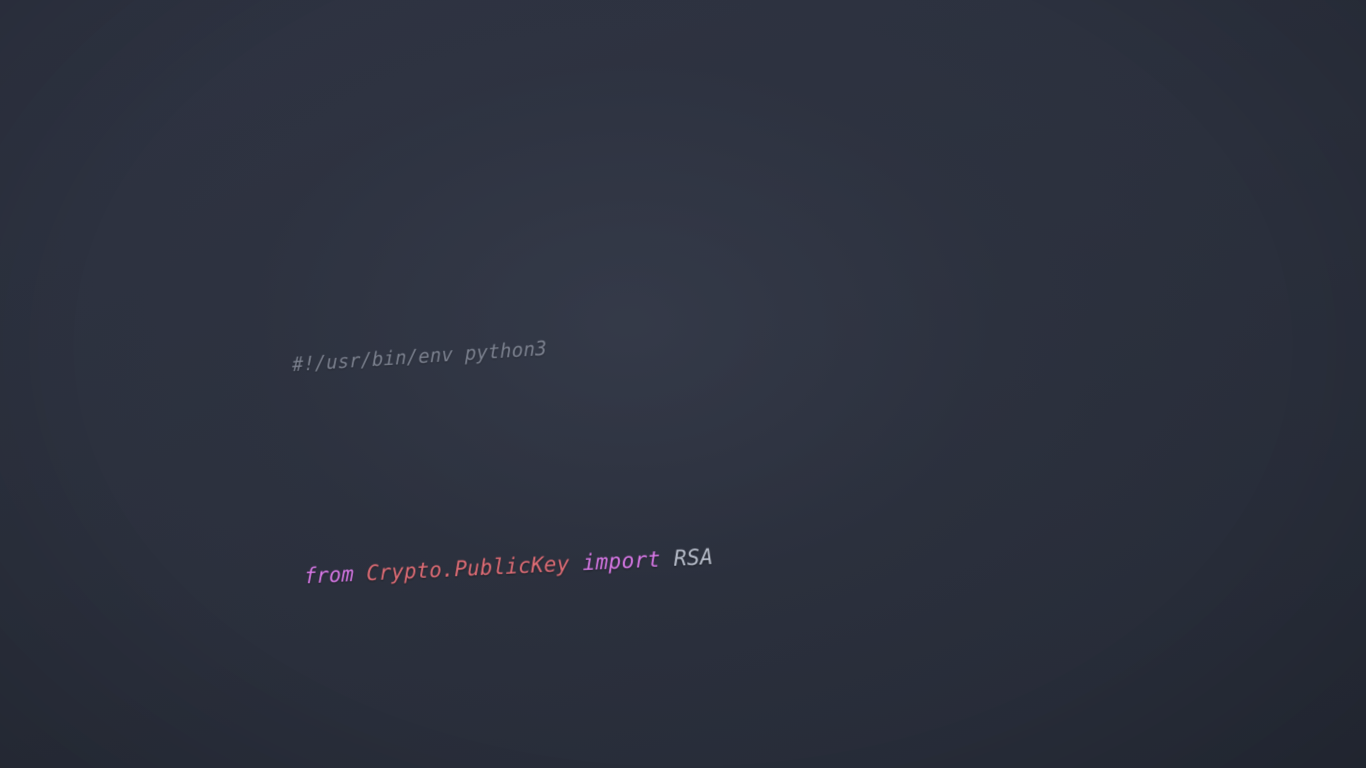 This screenshot has width=1366, height=768. What do you see at coordinates (329, 575) in the screenshot?
I see `token-keyword-from: from` at bounding box center [329, 575].